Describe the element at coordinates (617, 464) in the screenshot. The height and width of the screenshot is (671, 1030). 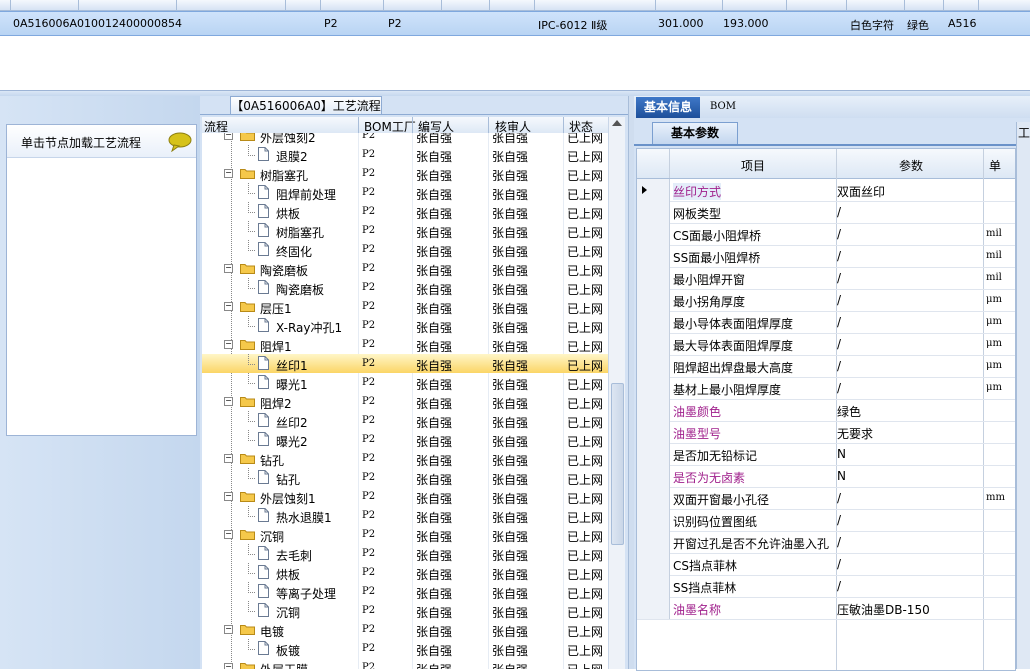
I see `tree-scrollbar-thumb` at that location.